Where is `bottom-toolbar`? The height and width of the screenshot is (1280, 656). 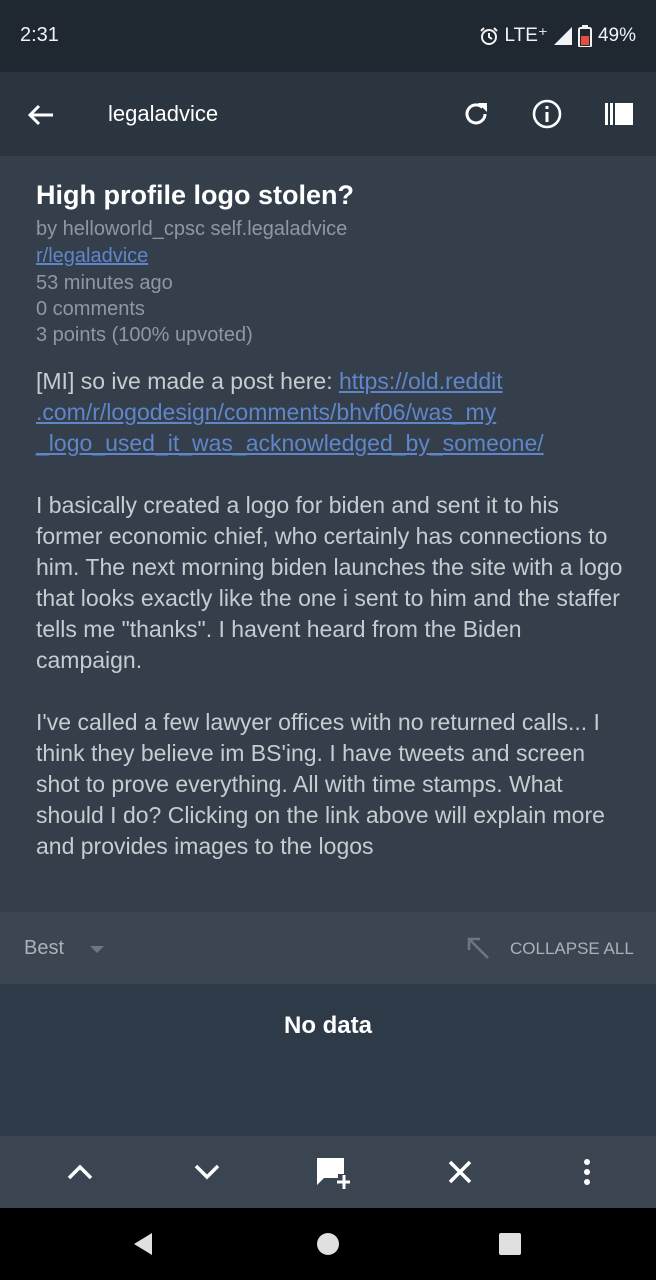 bottom-toolbar is located at coordinates (328, 1172).